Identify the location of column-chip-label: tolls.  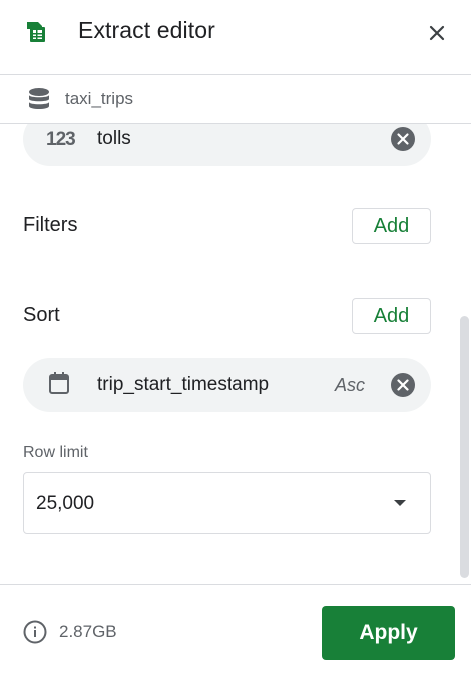
(114, 138).